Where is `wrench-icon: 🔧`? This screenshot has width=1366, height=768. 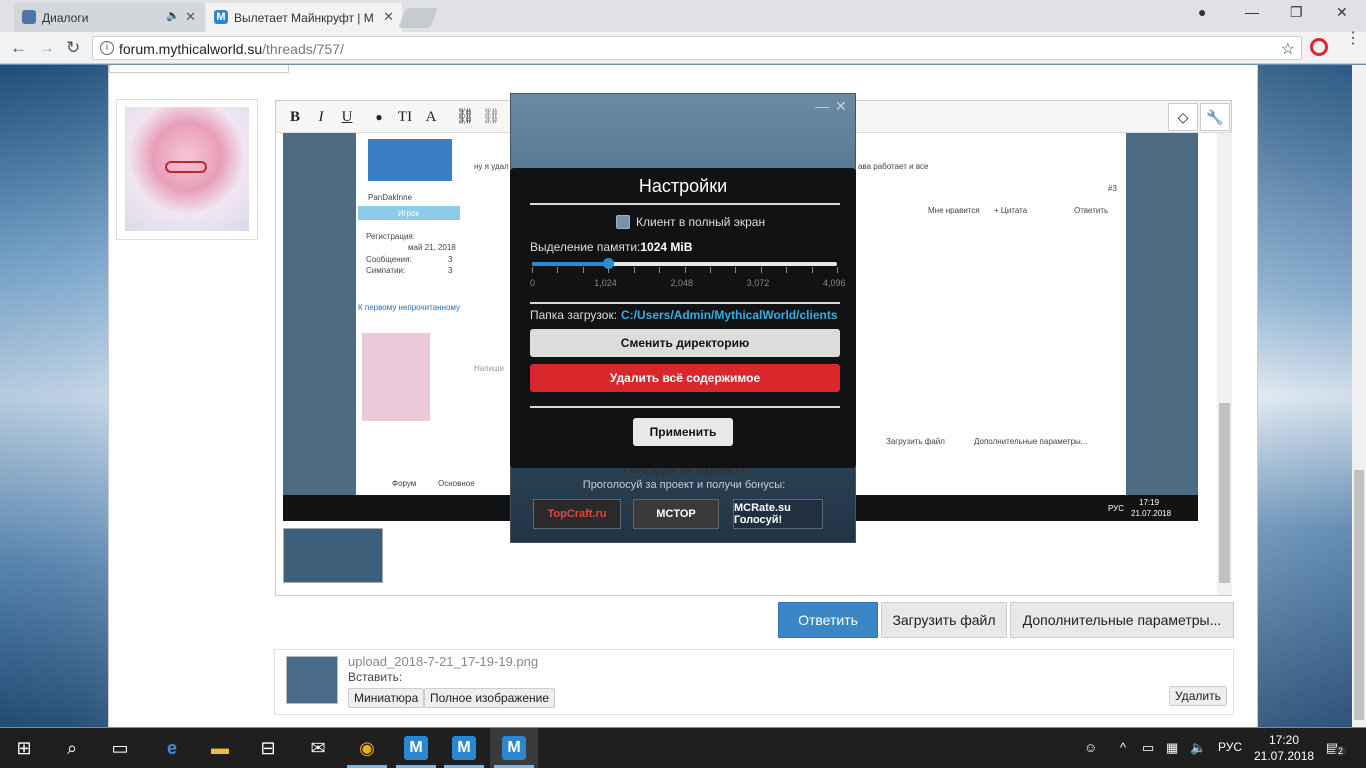
wrench-icon: 🔧 is located at coordinates (1215, 117).